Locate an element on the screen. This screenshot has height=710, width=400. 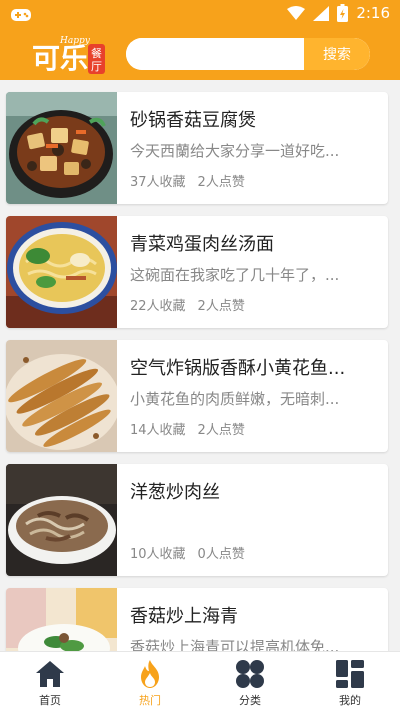
recipe-stats: 14人收藏 2人点赞 is located at coordinates (187, 428).